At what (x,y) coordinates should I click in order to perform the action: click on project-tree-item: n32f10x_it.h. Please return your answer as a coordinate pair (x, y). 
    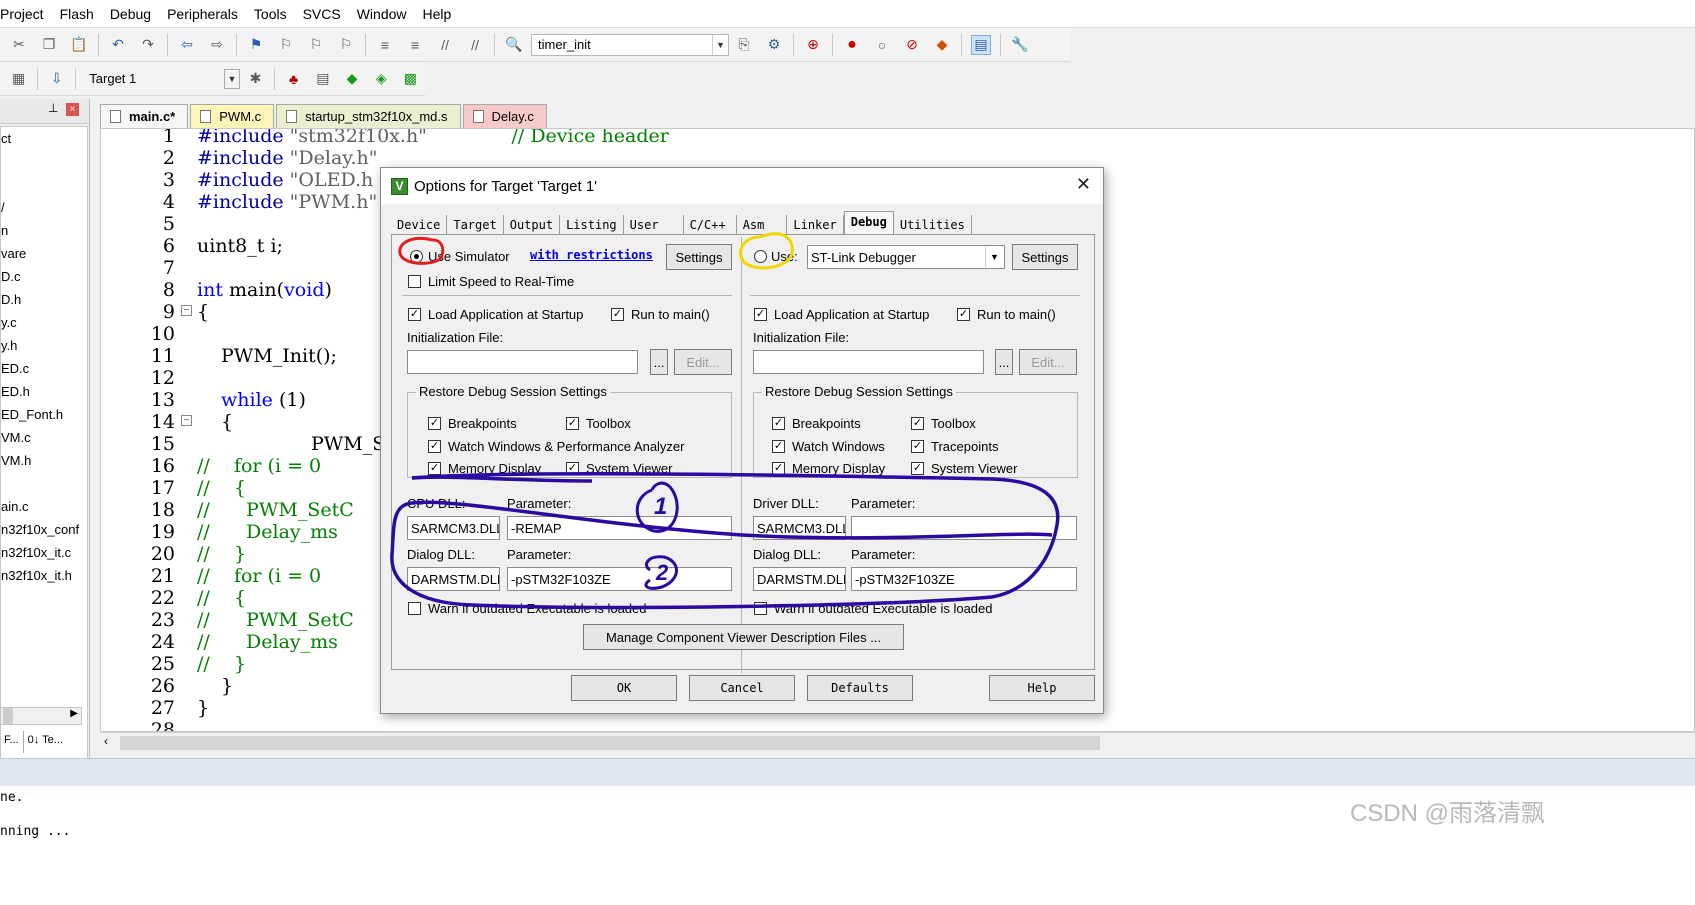
    Looking at the image, I should click on (44, 575).